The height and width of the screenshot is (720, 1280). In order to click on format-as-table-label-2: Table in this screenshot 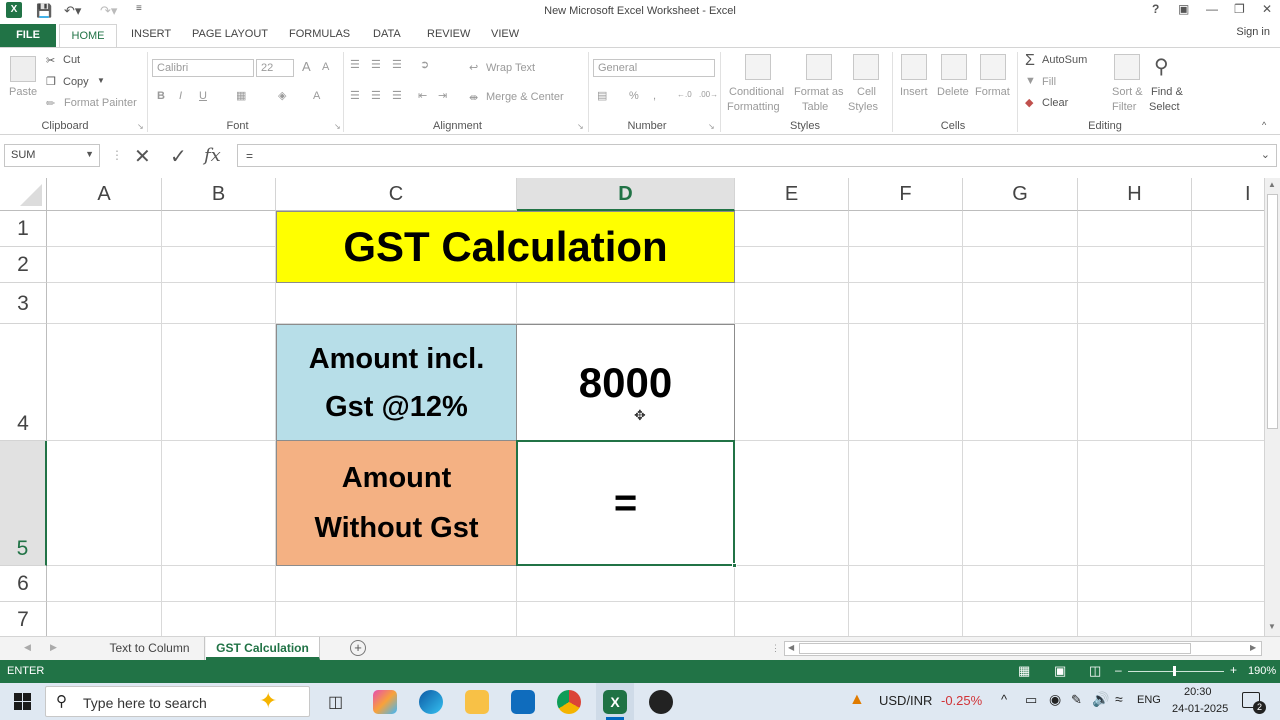, I will do `click(815, 107)`.